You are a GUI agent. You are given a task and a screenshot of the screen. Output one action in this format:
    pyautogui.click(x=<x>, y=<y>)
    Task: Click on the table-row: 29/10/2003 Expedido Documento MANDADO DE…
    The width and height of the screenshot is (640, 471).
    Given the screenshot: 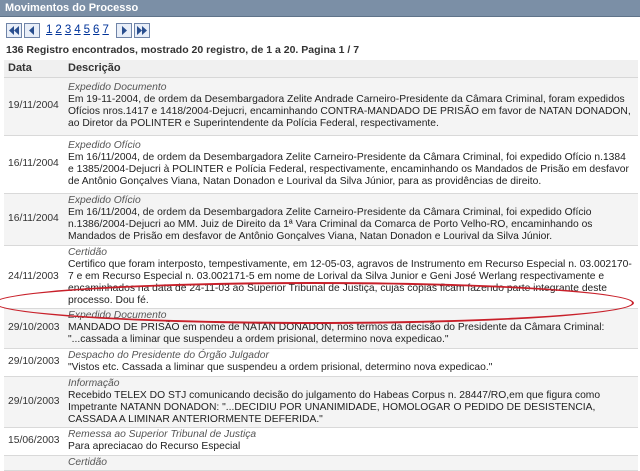 What is the action you would take?
    pyautogui.click(x=321, y=328)
    